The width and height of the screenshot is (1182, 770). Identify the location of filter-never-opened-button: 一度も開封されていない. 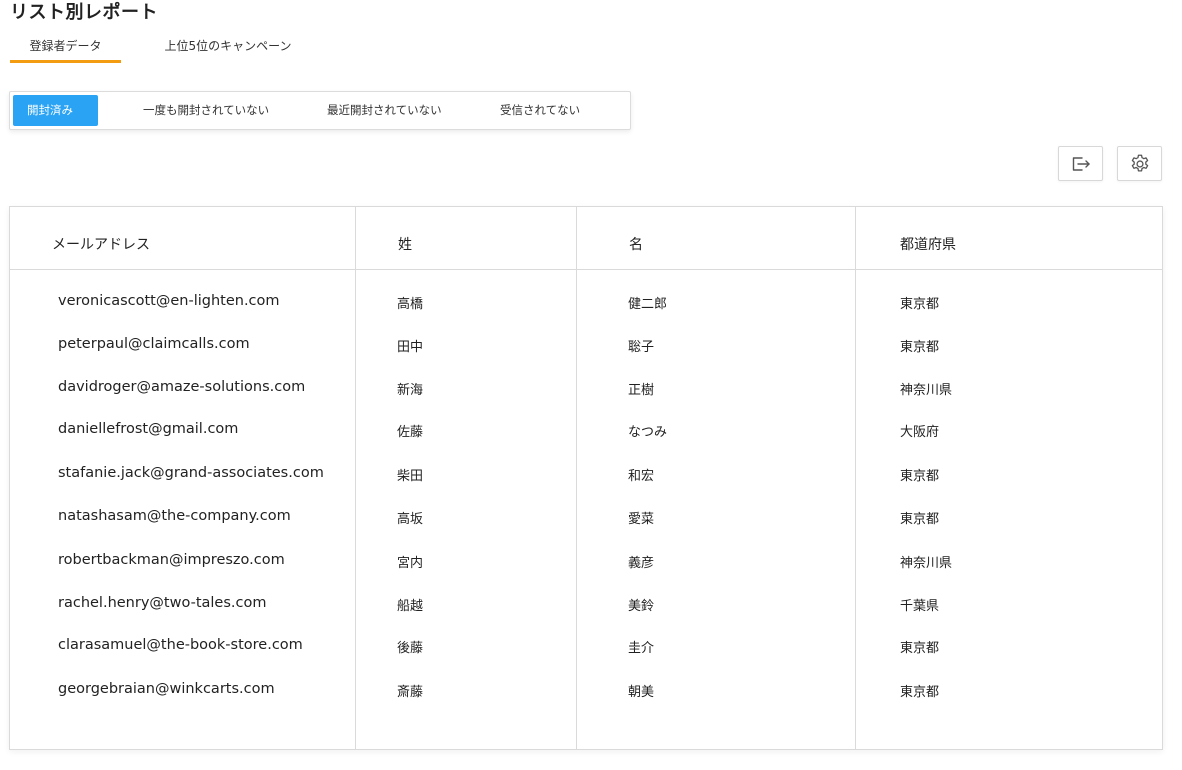
(206, 110).